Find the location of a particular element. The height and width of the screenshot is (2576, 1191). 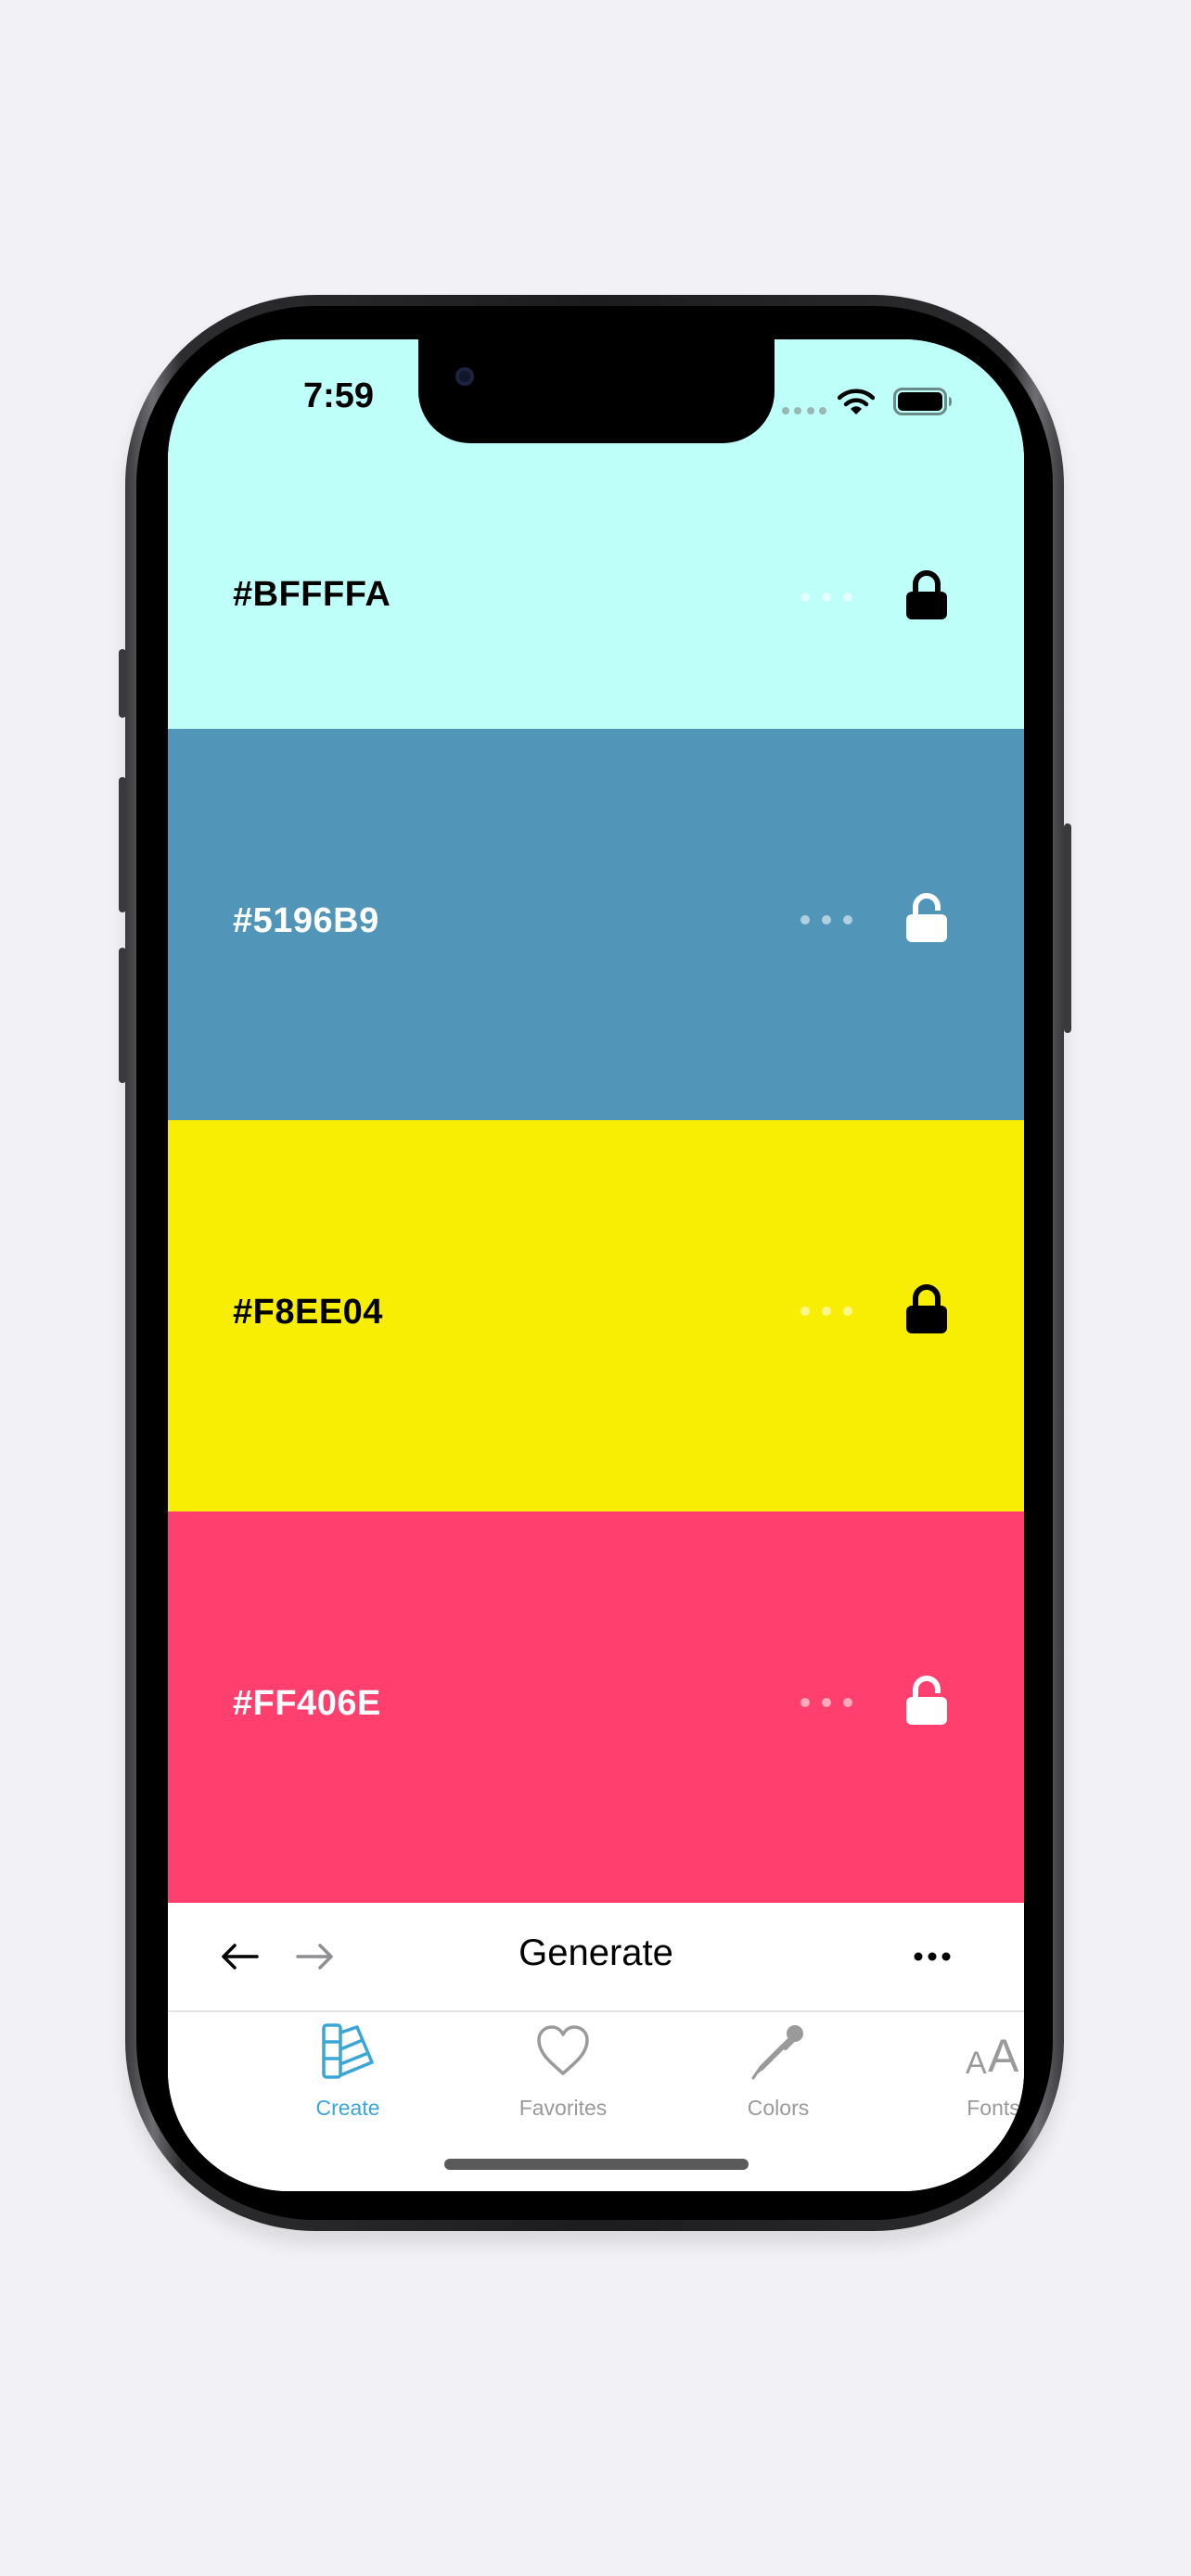

generate-button: Generate is located at coordinates (596, 1953).